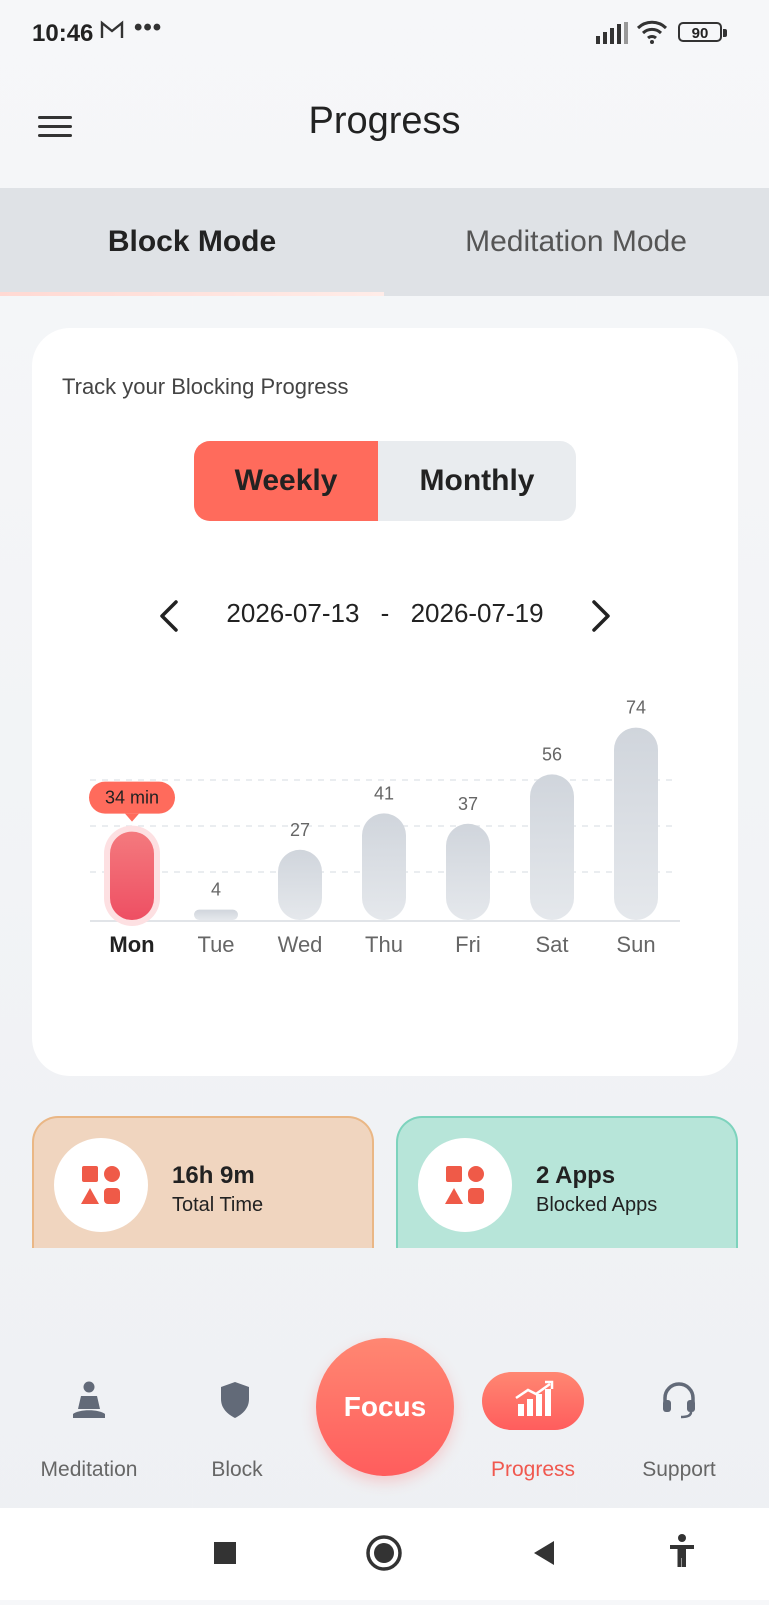  I want to click on nav-support-label: Support, so click(679, 1470).